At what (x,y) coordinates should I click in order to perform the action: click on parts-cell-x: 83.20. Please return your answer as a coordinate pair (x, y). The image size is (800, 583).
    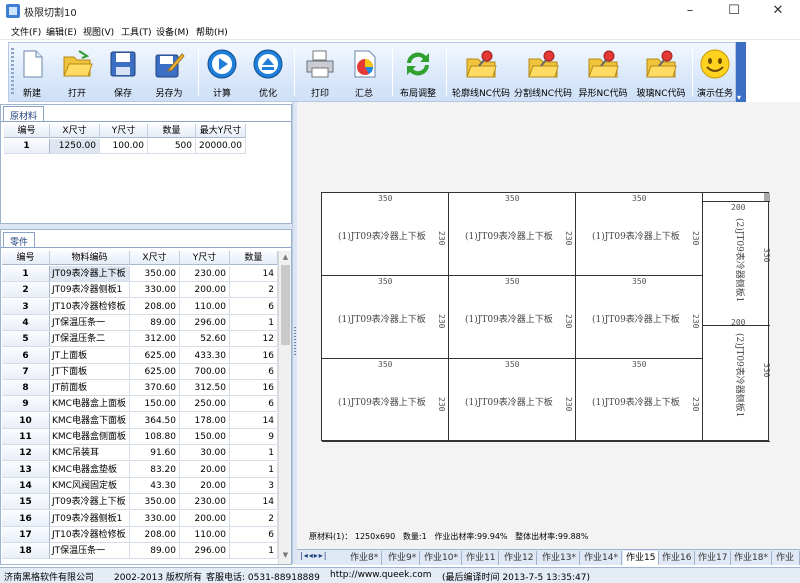
    Looking at the image, I should click on (155, 469).